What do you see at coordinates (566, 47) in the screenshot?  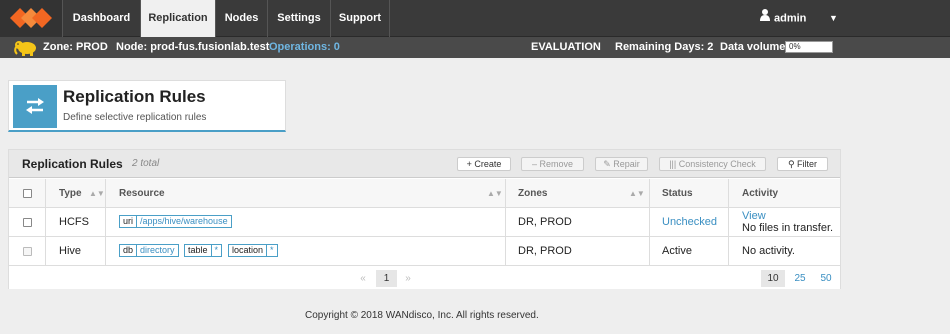 I see `edition-label: EVALUATION` at bounding box center [566, 47].